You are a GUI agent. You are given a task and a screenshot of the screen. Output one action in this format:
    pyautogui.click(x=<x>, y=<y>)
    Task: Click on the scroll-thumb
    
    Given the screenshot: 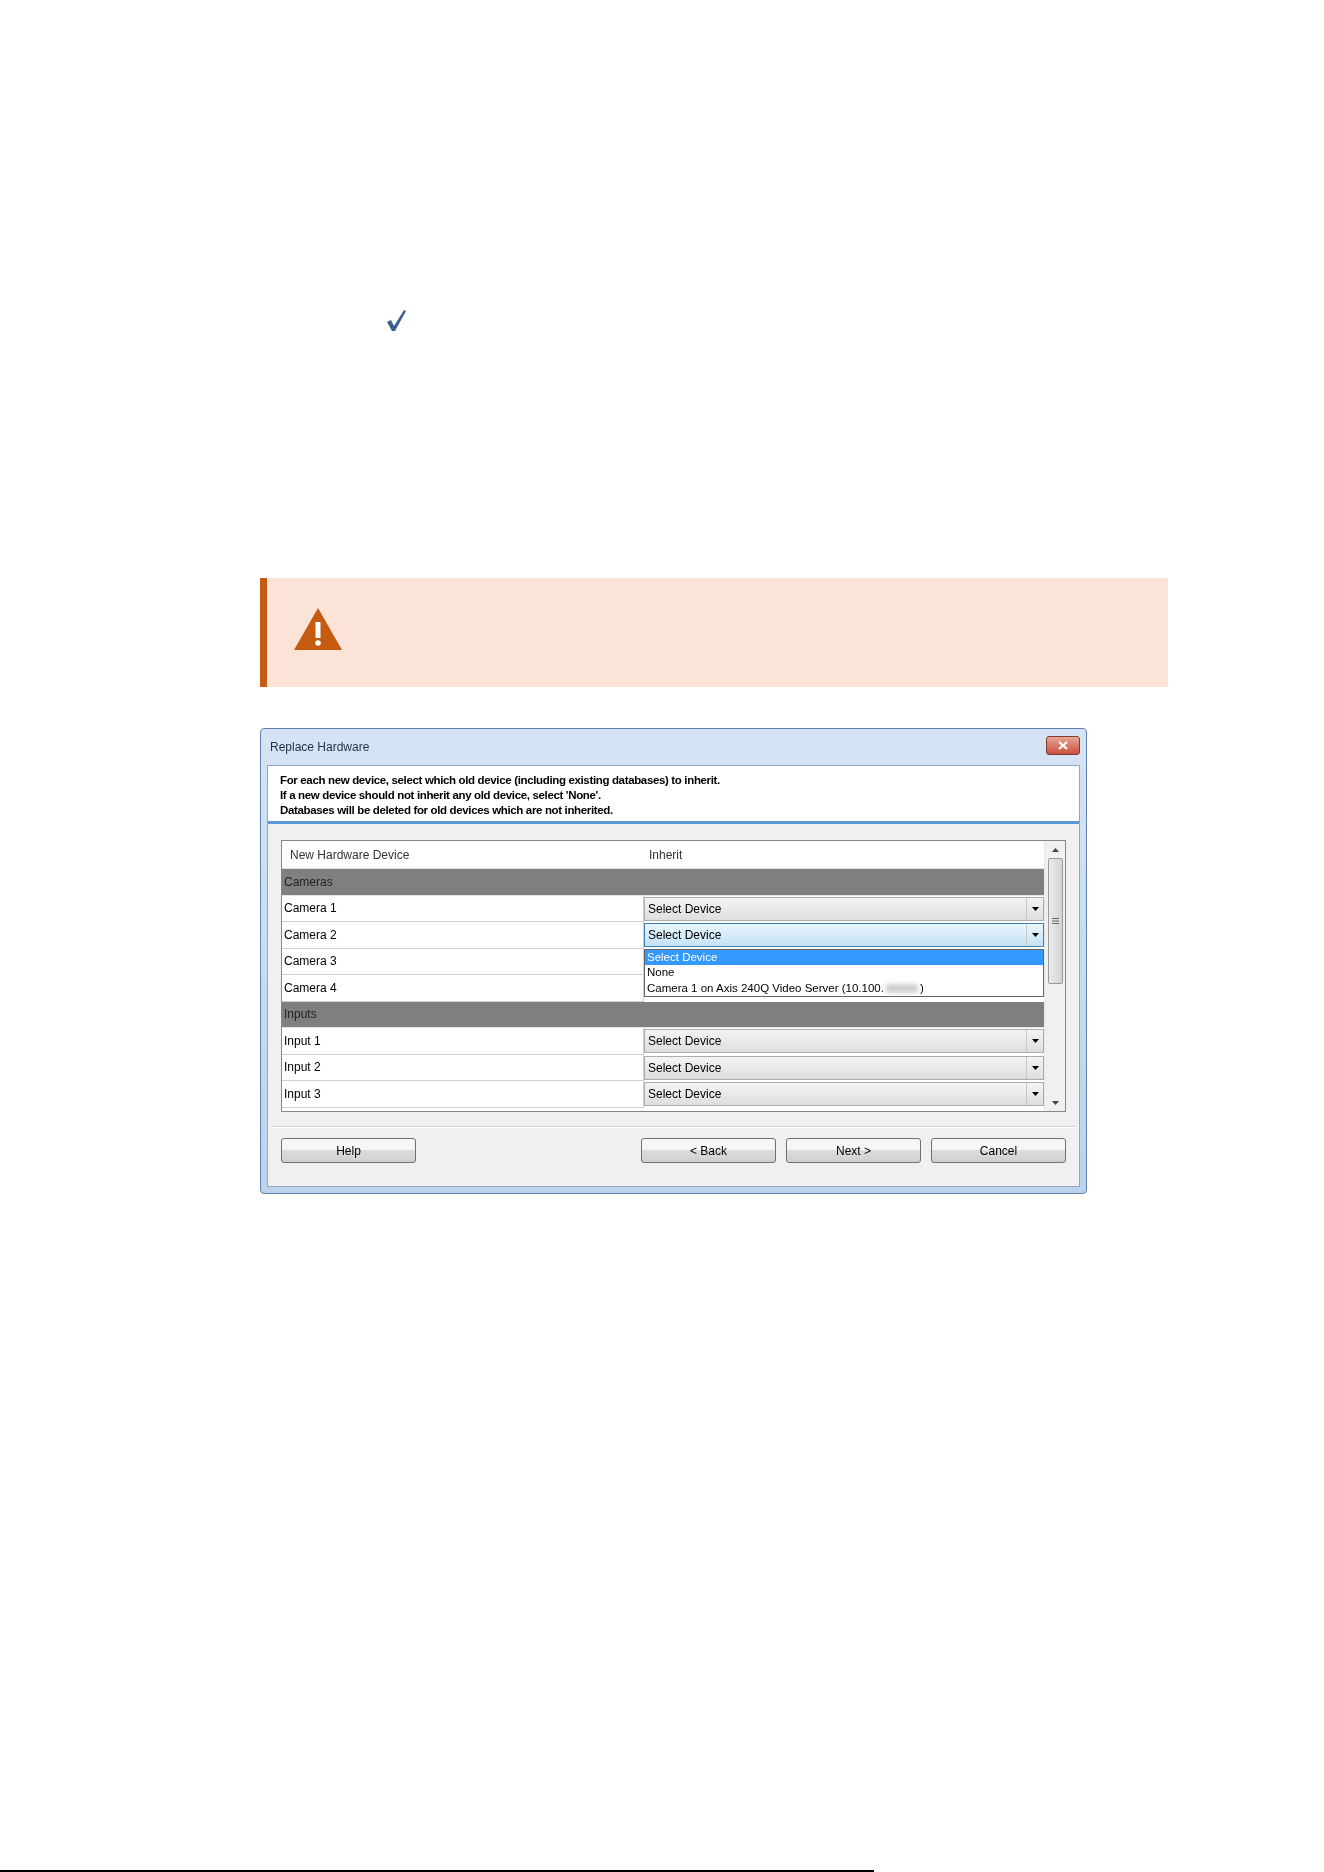 What is the action you would take?
    pyautogui.click(x=1055, y=921)
    